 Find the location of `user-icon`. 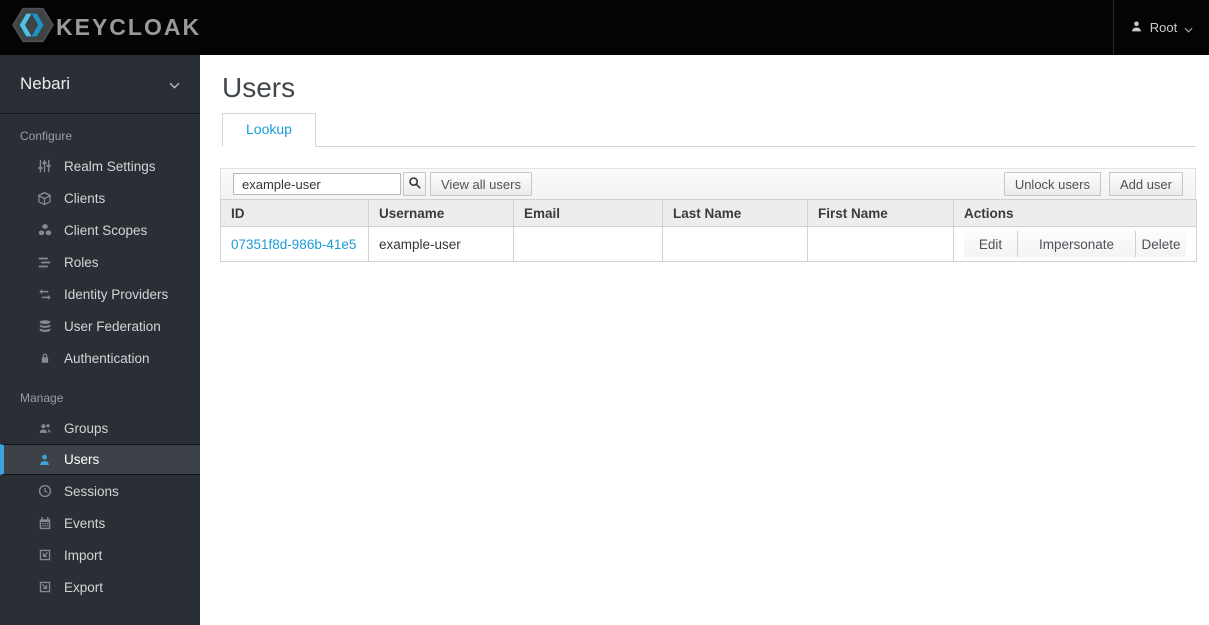

user-icon is located at coordinates (44, 460).